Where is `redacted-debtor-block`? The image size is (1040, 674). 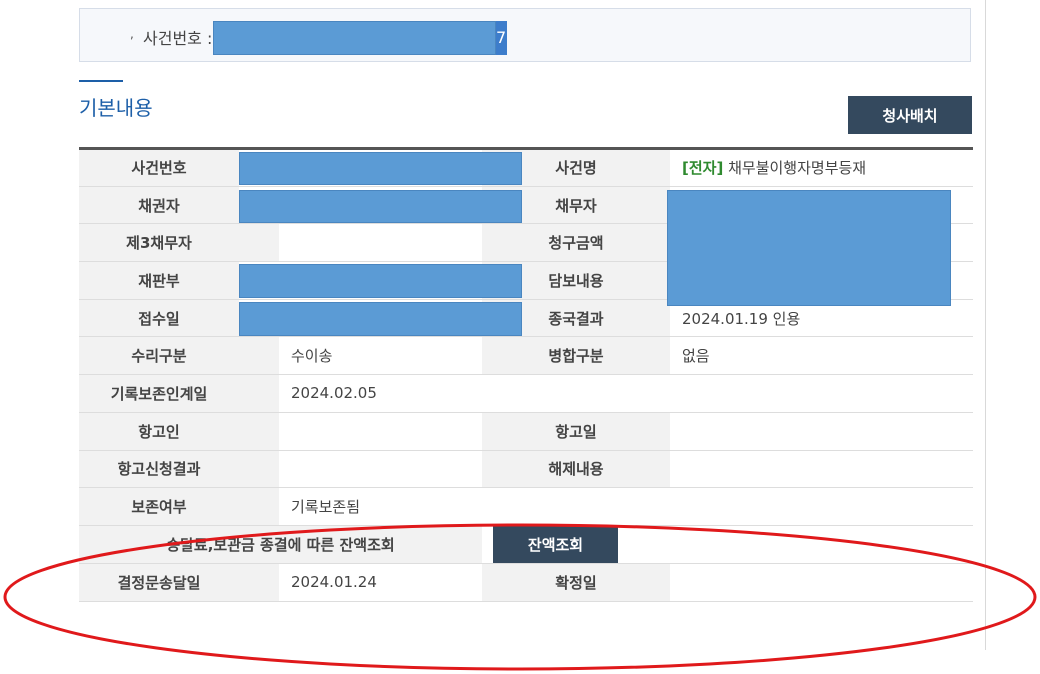 redacted-debtor-block is located at coordinates (809, 247).